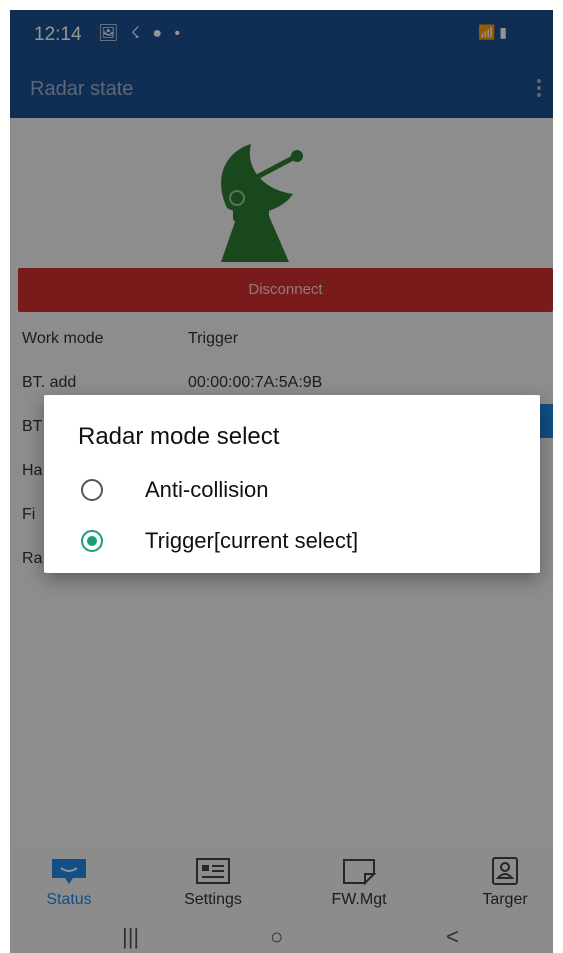 The width and height of the screenshot is (563, 953). Describe the element at coordinates (207, 489) in the screenshot. I see `option-label: Anti-collision` at that location.